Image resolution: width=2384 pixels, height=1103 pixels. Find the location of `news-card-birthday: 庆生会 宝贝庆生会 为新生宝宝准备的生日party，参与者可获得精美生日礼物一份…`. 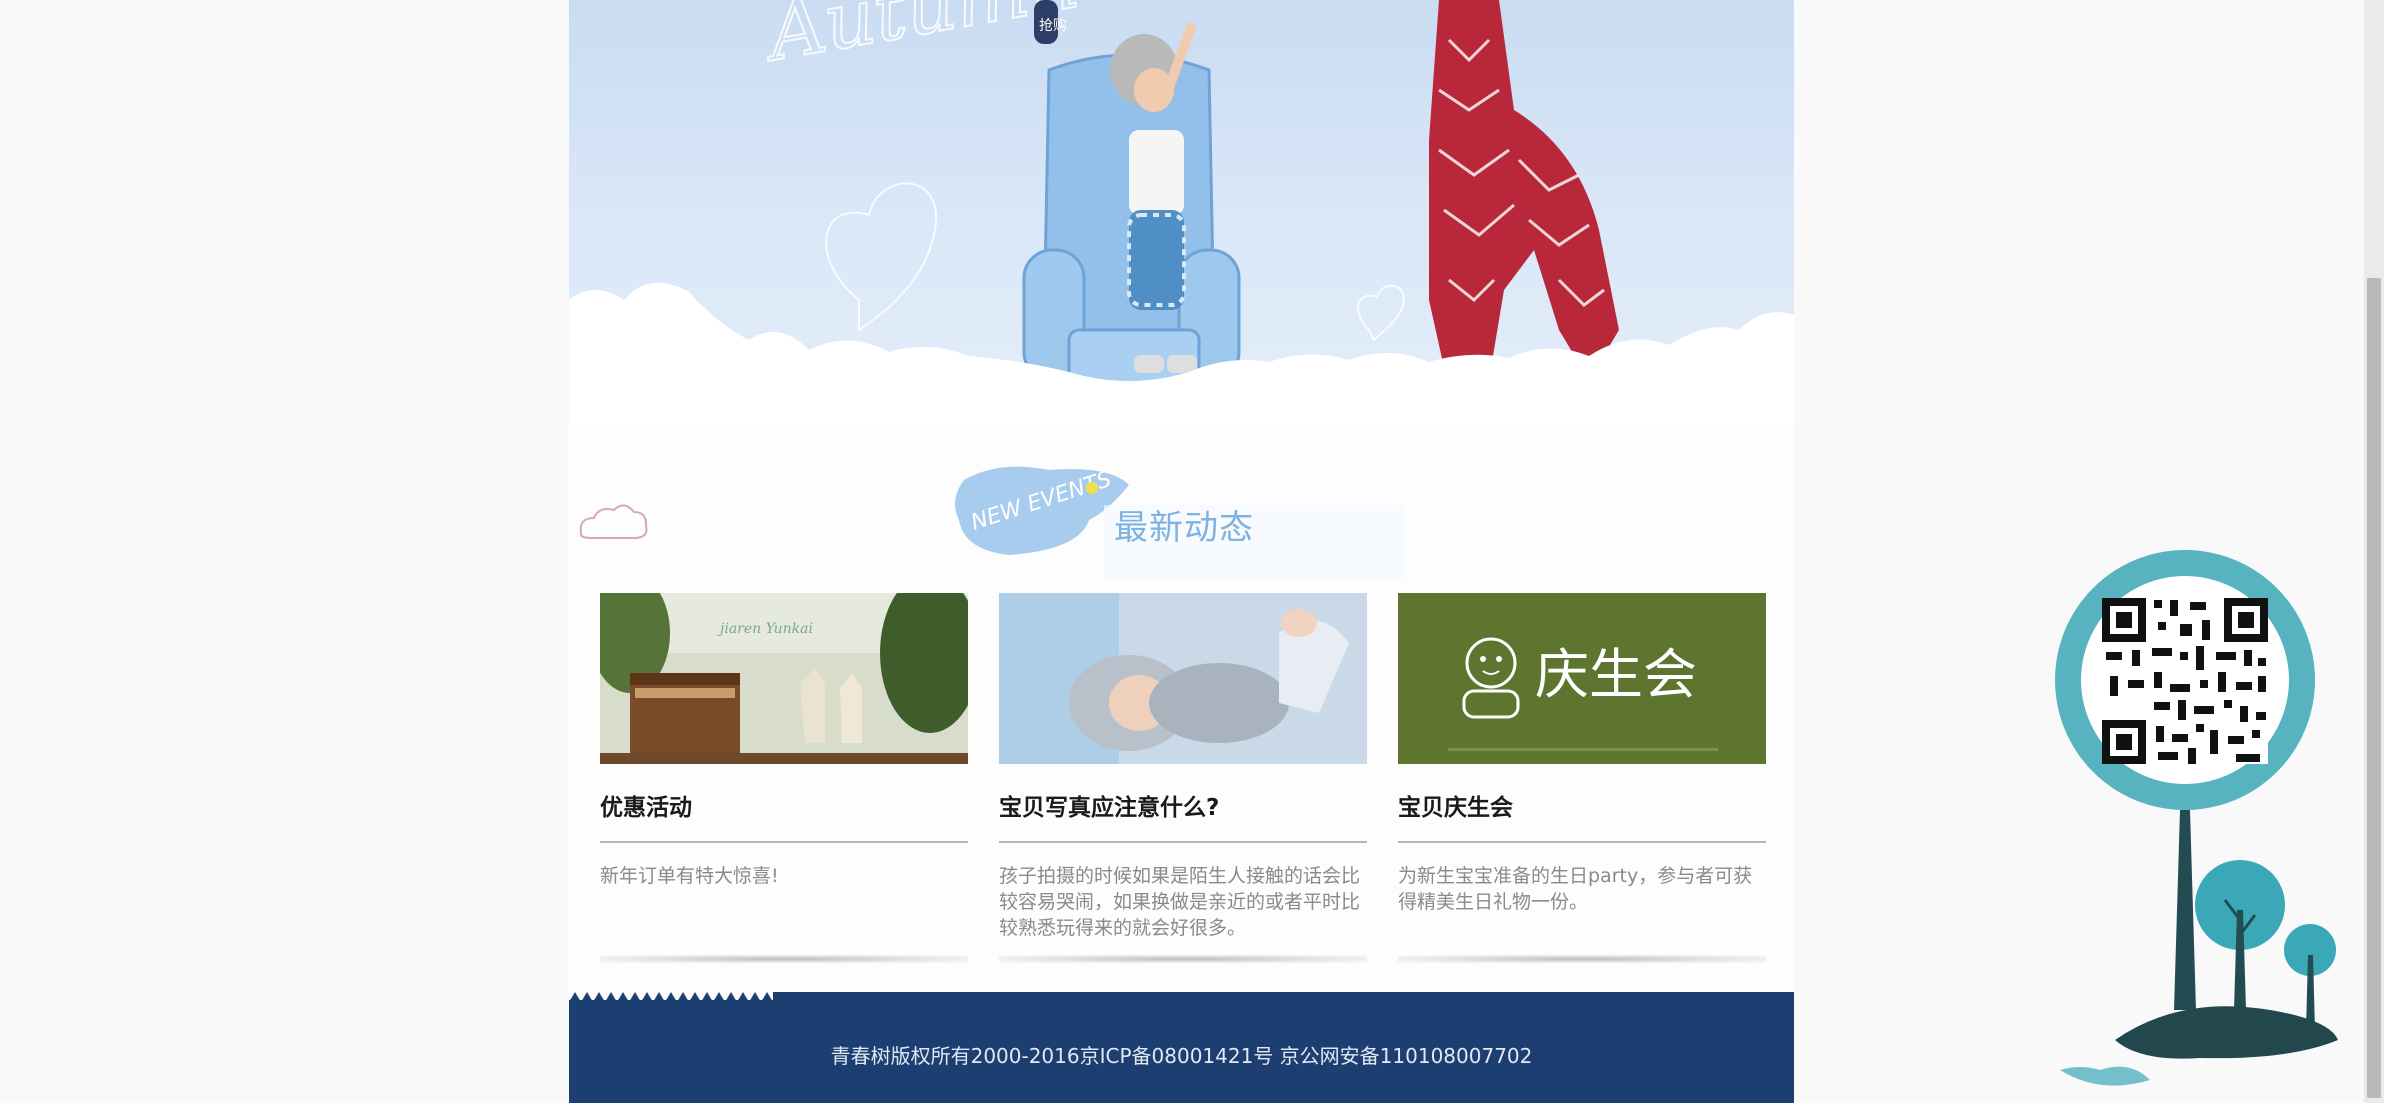

news-card-birthday: 庆生会 宝贝庆生会 为新生宝宝准备的生日party，参与者可获得精美生日礼物一份… is located at coordinates (1582, 778).